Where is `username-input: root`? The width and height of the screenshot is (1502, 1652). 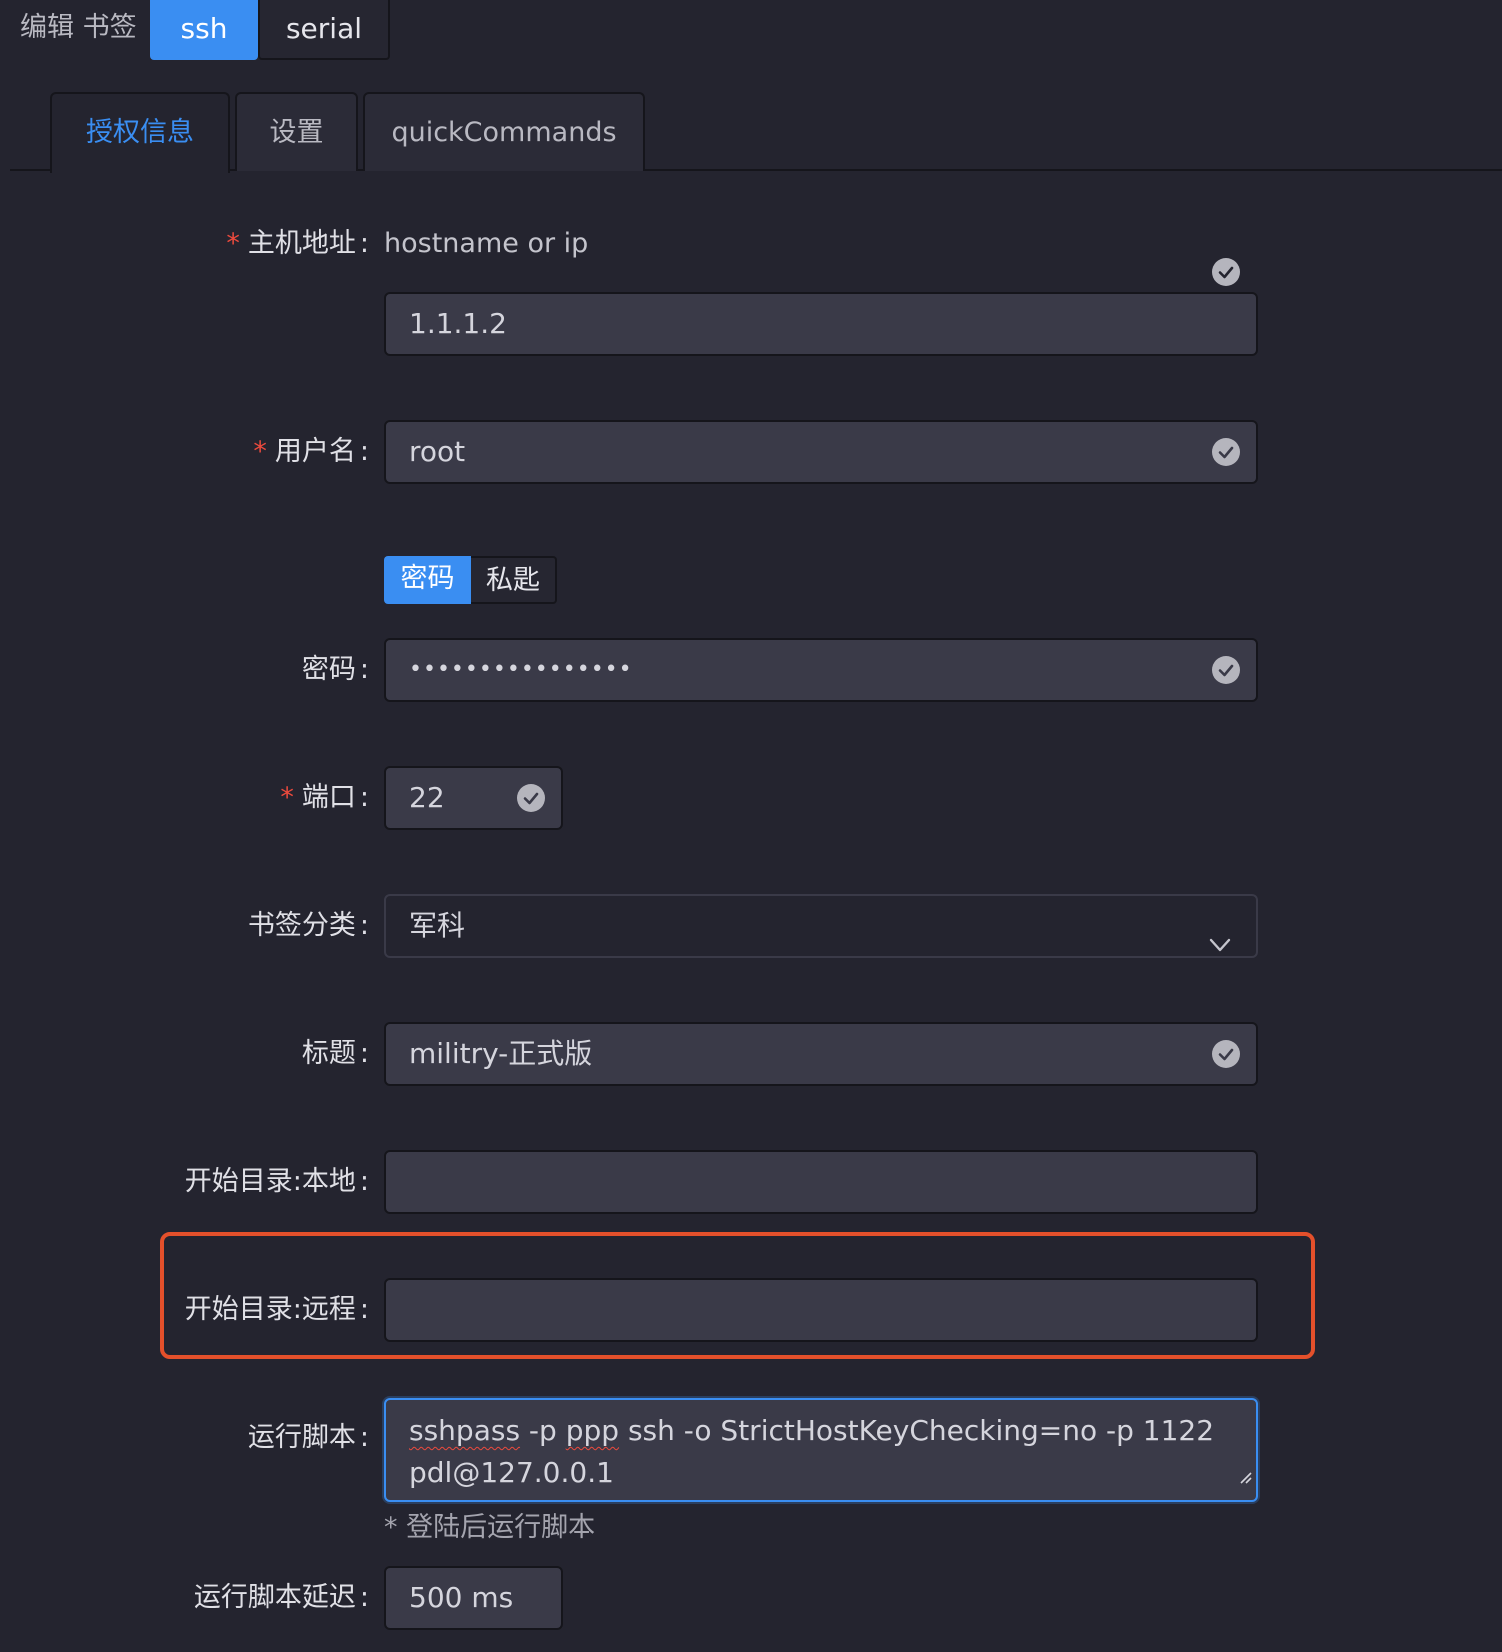
username-input: root is located at coordinates (821, 452).